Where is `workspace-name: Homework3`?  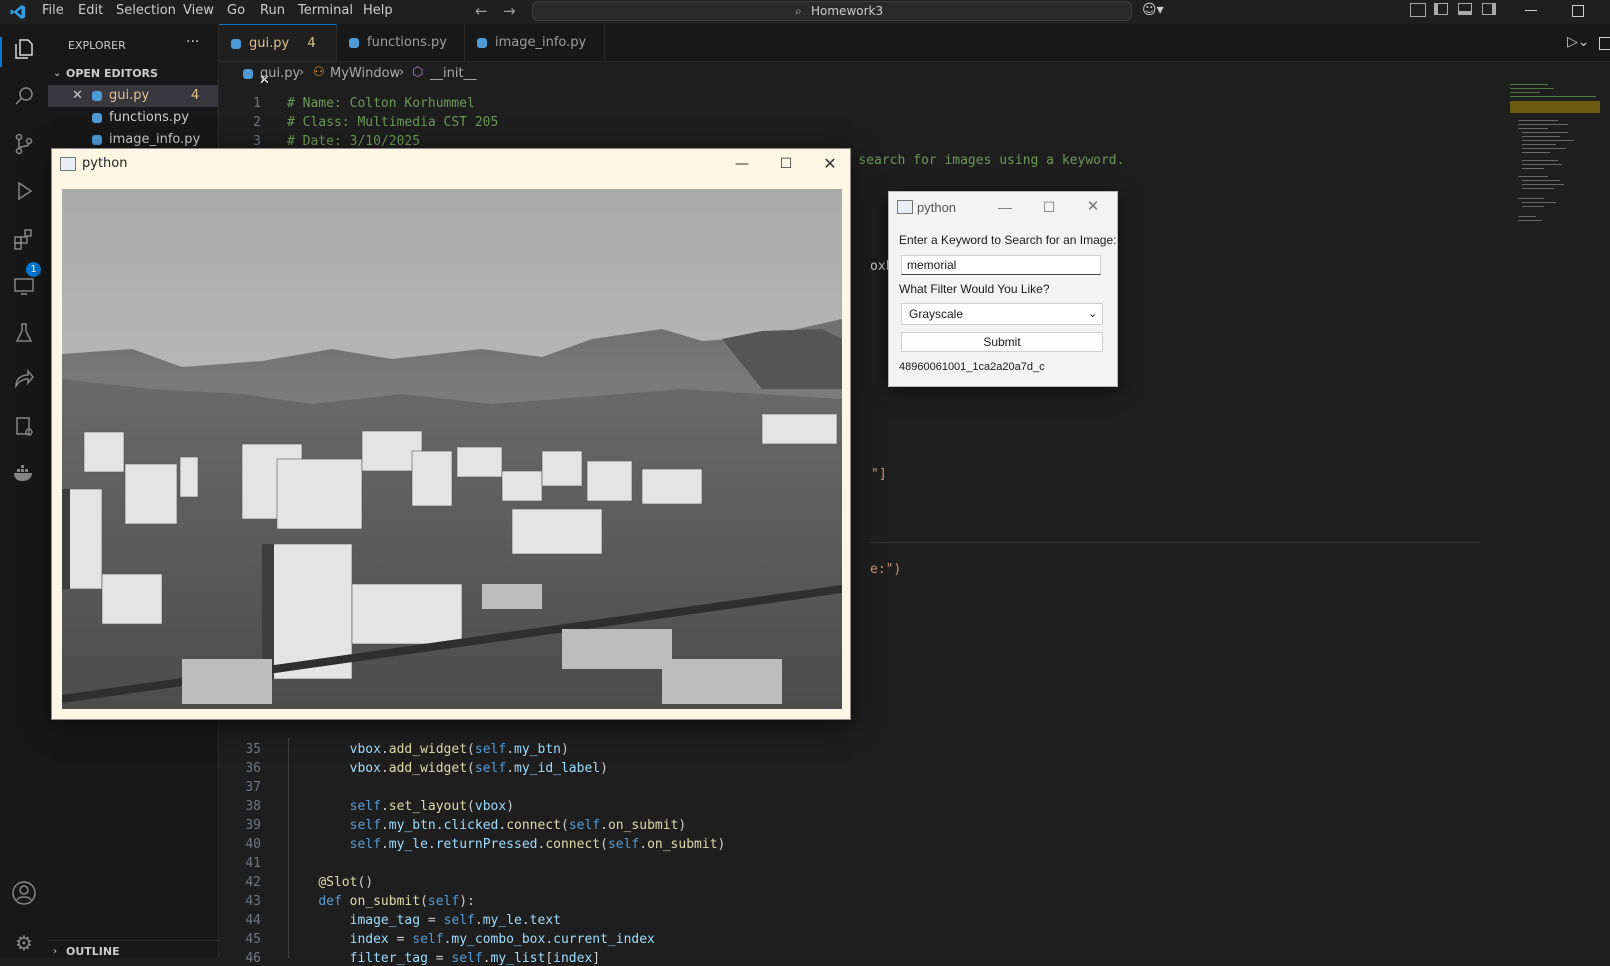
workspace-name: Homework3 is located at coordinates (847, 11).